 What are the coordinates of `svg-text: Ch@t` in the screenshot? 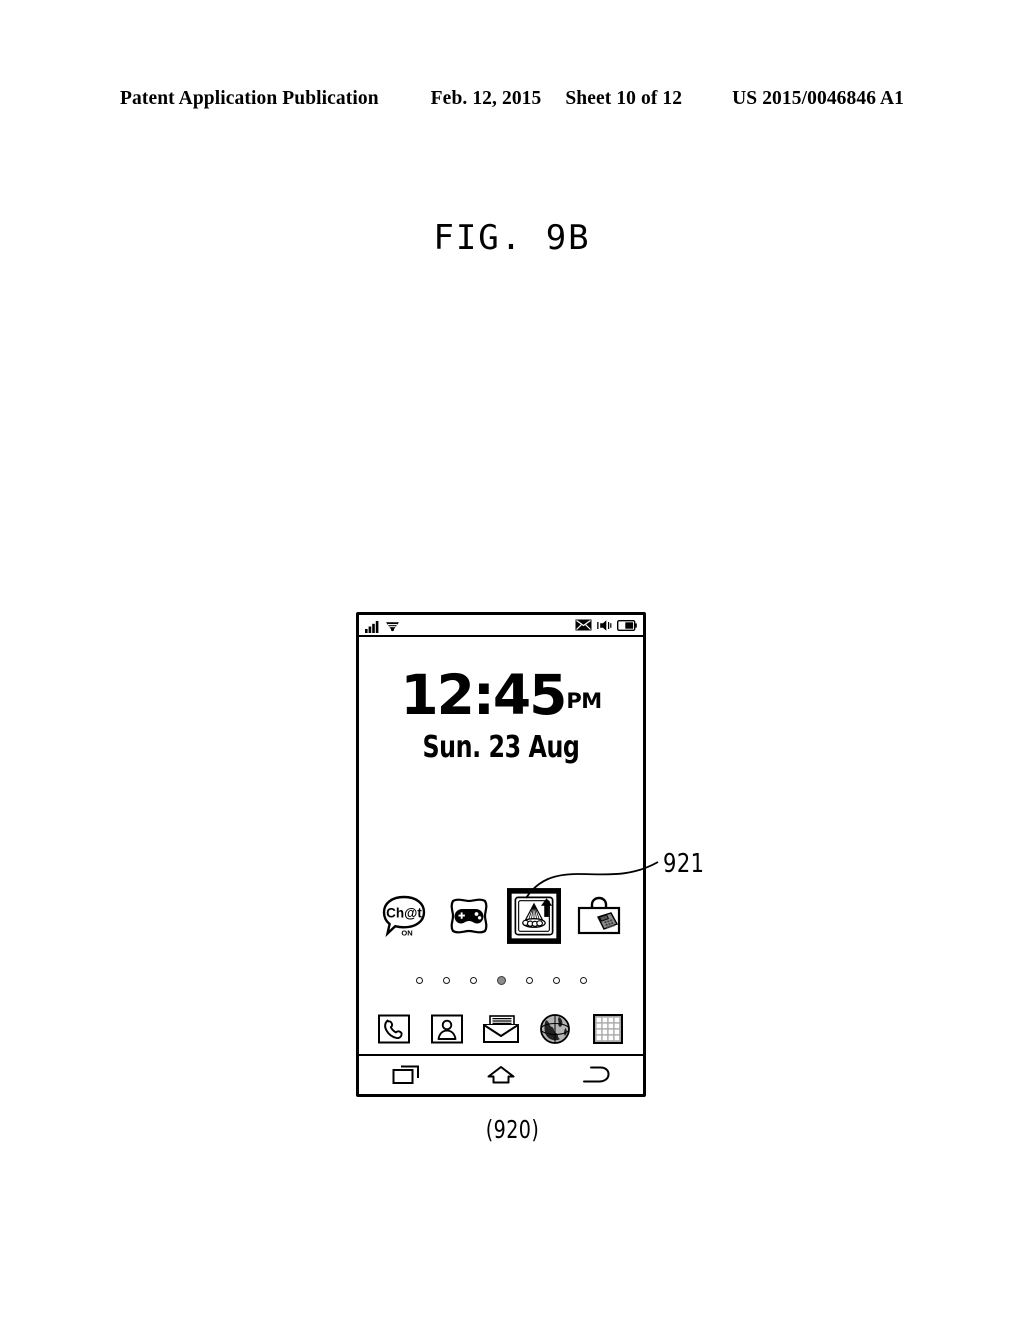 It's located at (404, 913).